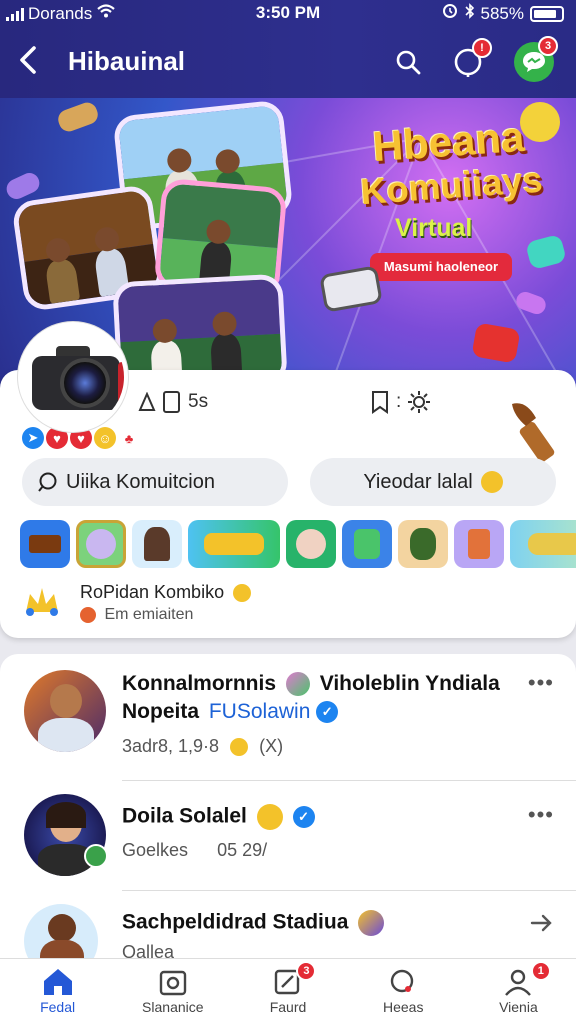 This screenshot has height=1024, width=576. I want to click on bottom-navigation: Fedal Slananice 3 Faurd Heeas 1 Vienia, so click(288, 991).